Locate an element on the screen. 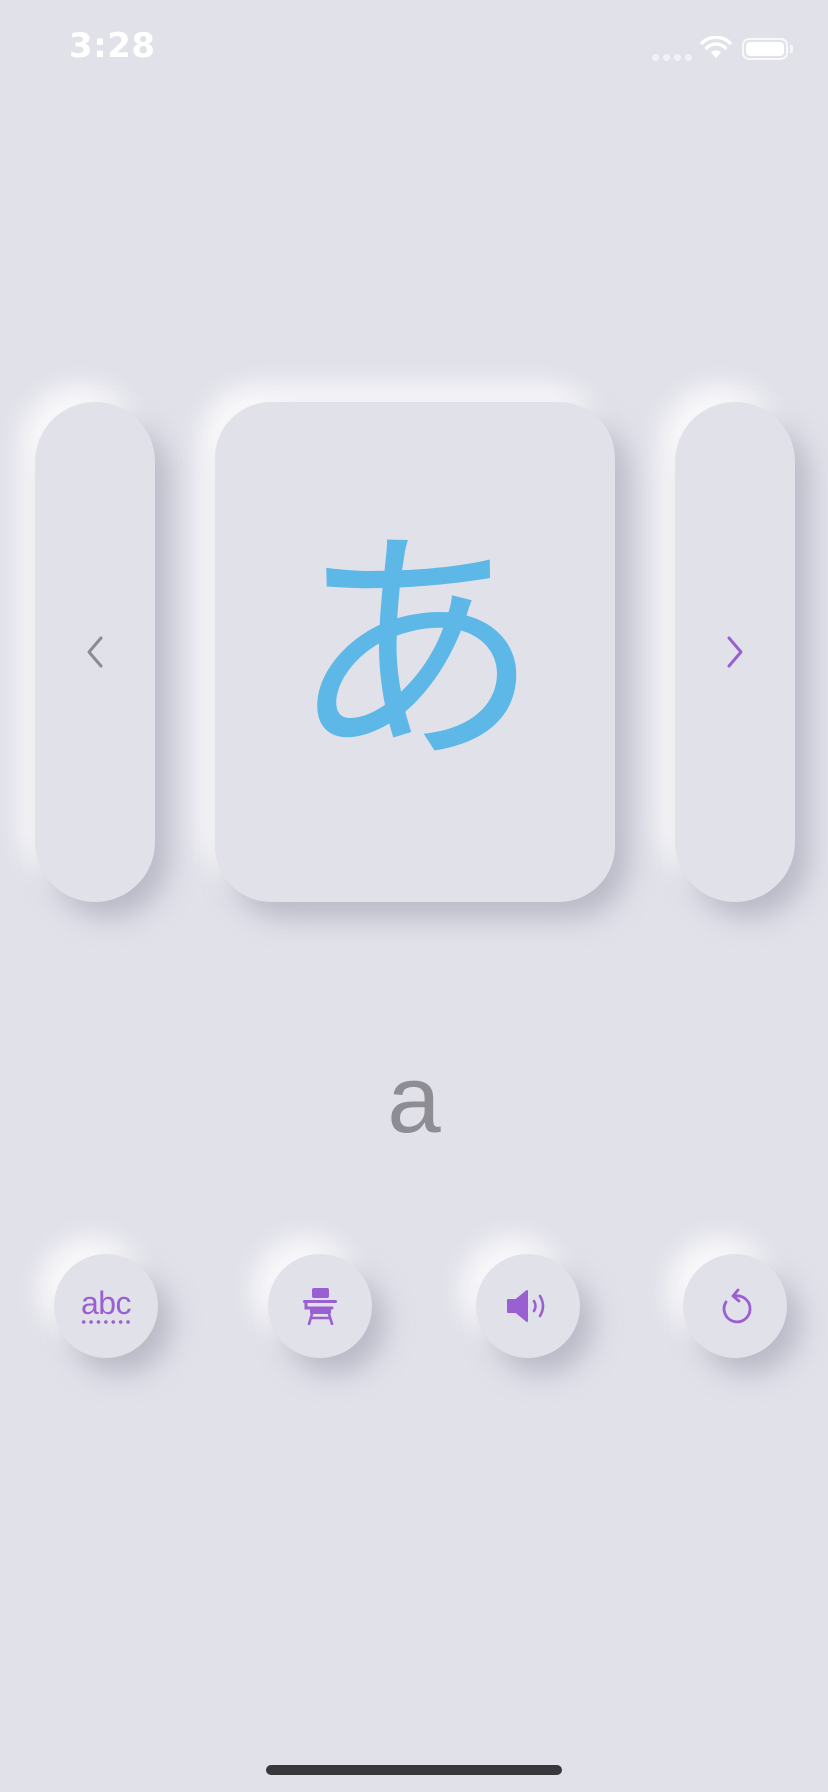 This screenshot has width=828, height=1792. home-indicator is located at coordinates (414, 1770).